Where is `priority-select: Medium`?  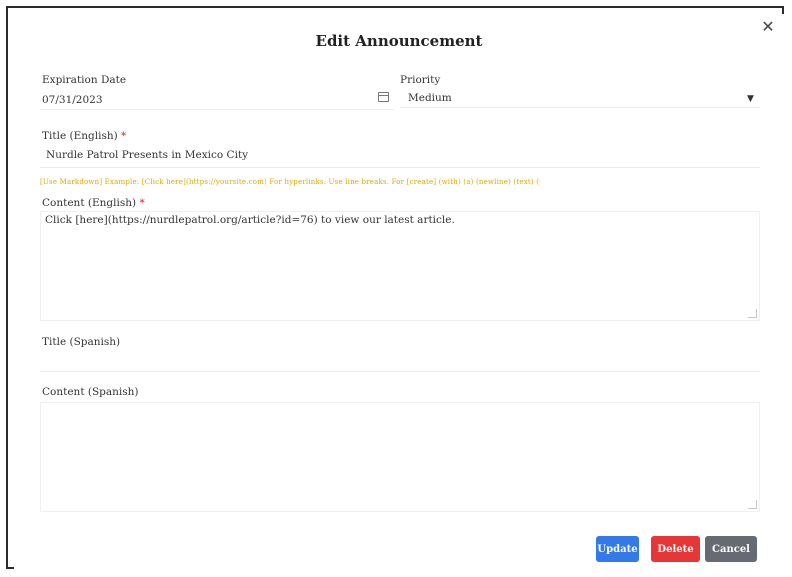 priority-select: Medium is located at coordinates (580, 100).